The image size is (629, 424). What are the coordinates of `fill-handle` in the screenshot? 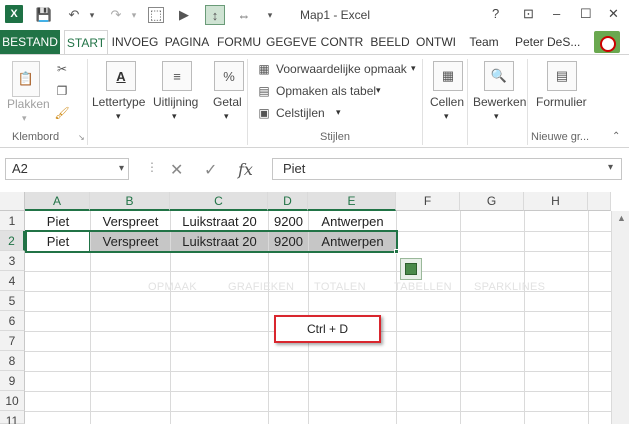 It's located at (396, 251).